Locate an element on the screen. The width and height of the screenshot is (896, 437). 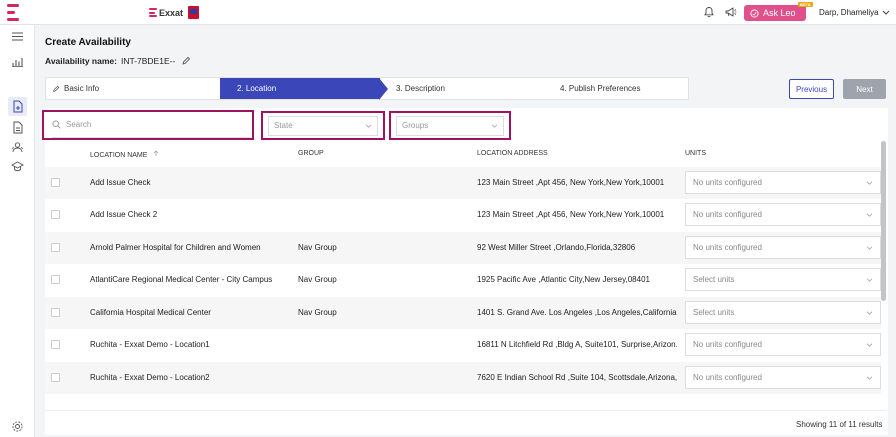
availability-name-row: Availability name: INT-7BDE1E-- is located at coordinates (118, 61).